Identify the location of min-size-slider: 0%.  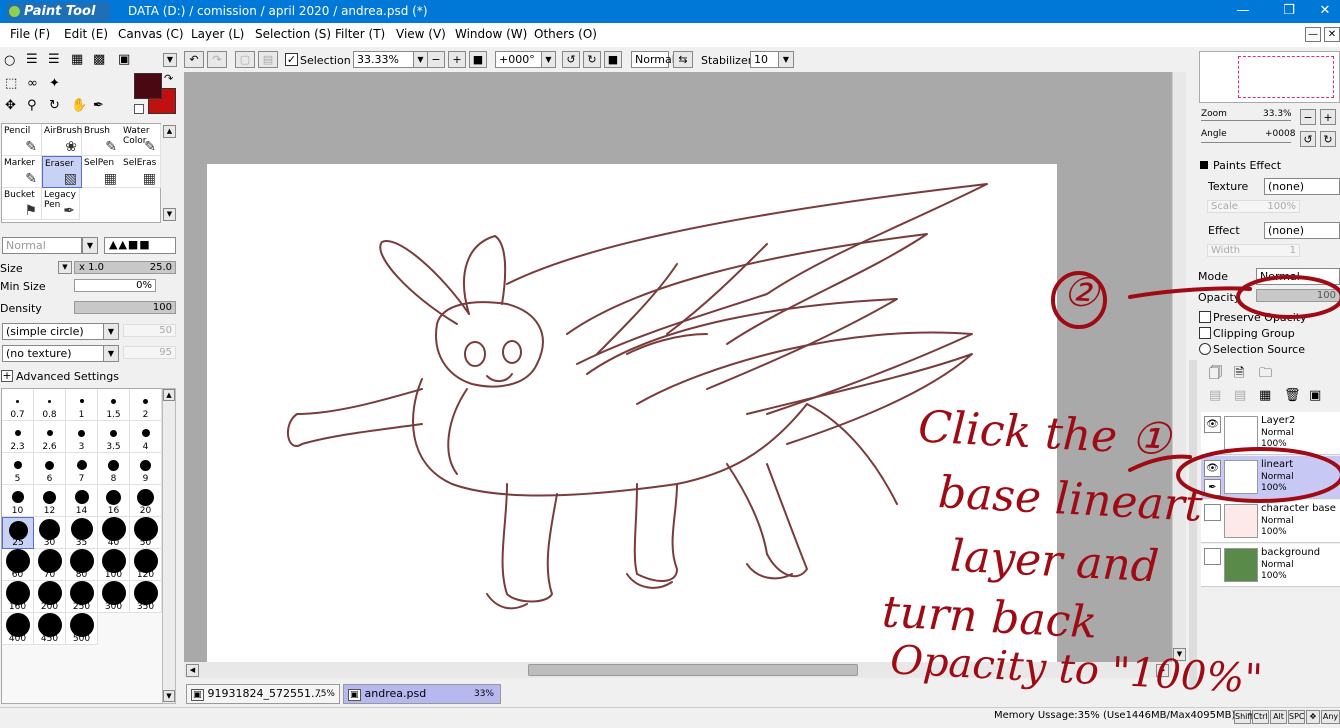
(115, 285).